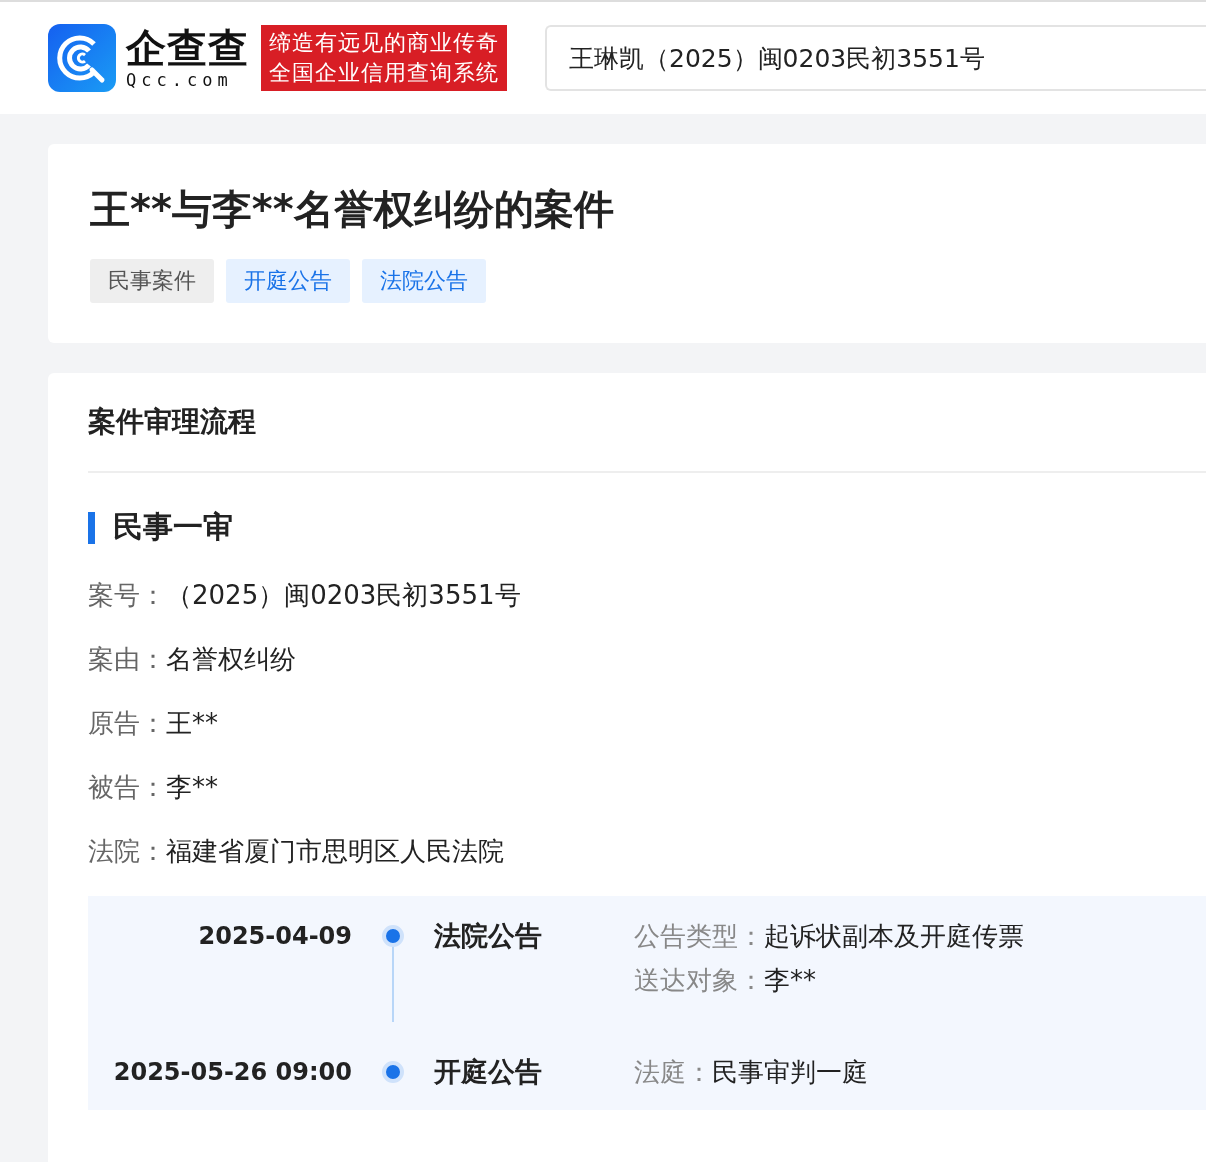 This screenshot has height=1162, width=1206. What do you see at coordinates (829, 936) in the screenshot?
I see `event-detail: 公告类型：起诉状副本及开庭传票` at bounding box center [829, 936].